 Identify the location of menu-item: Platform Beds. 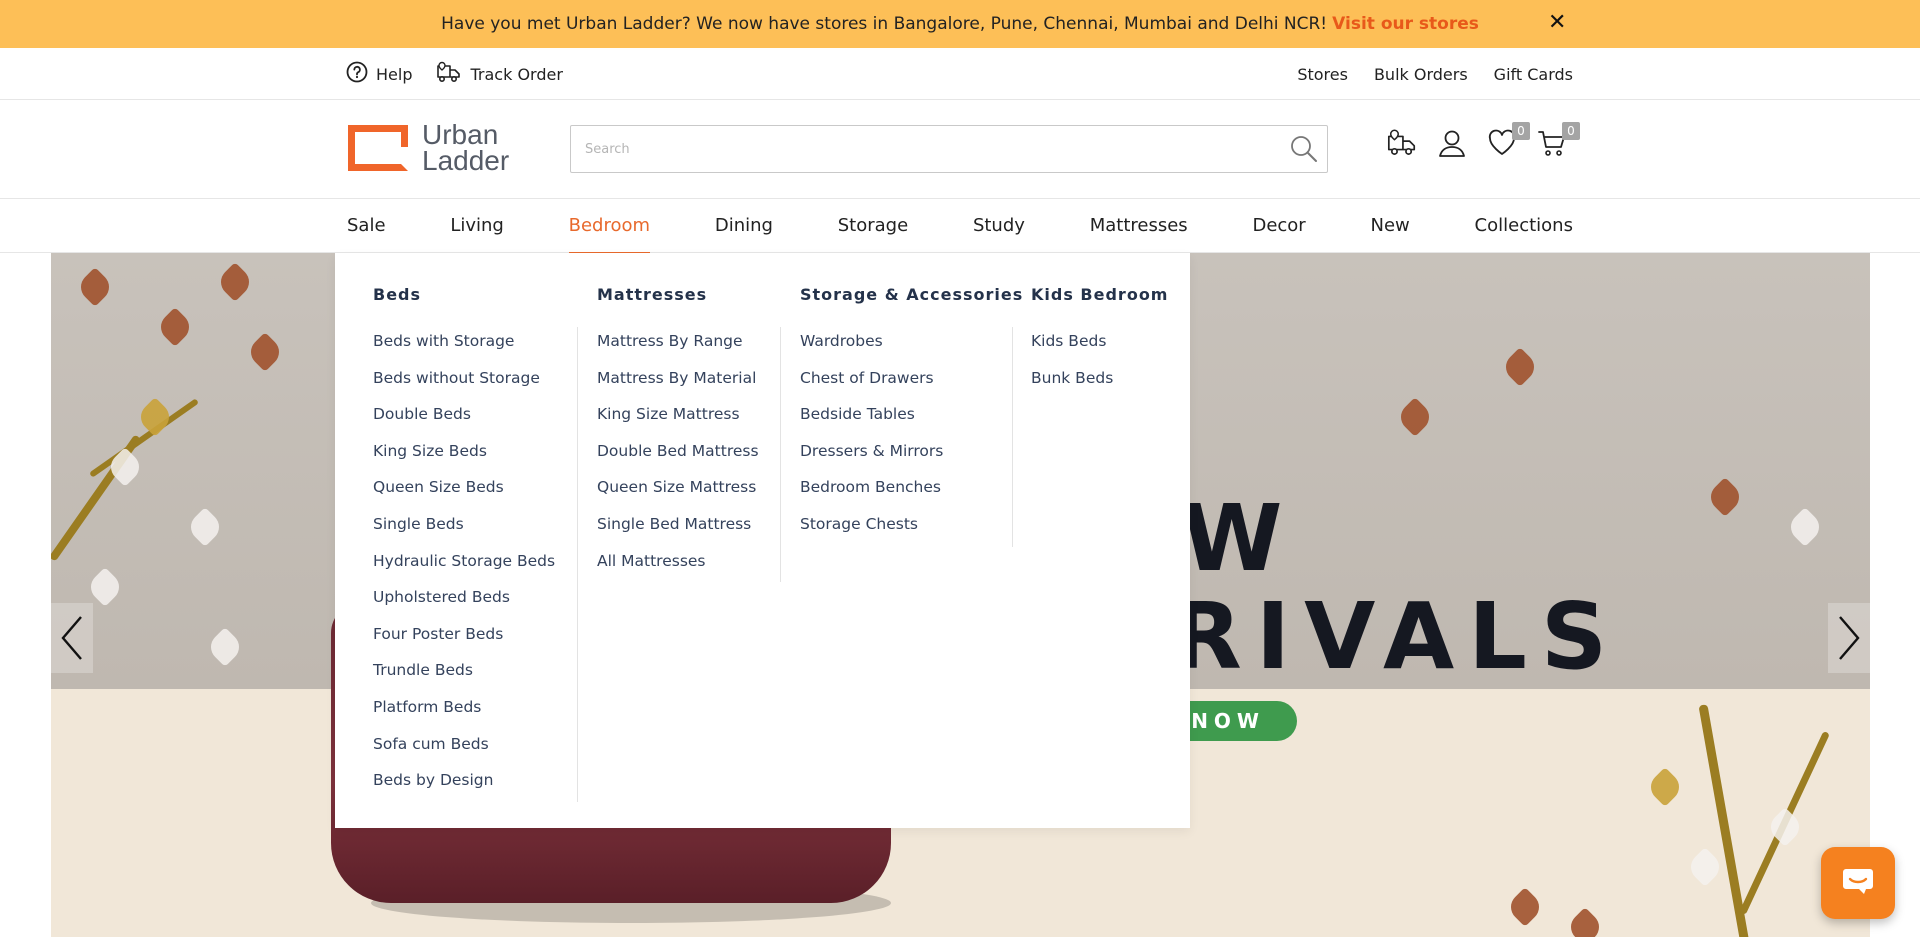
(464, 707).